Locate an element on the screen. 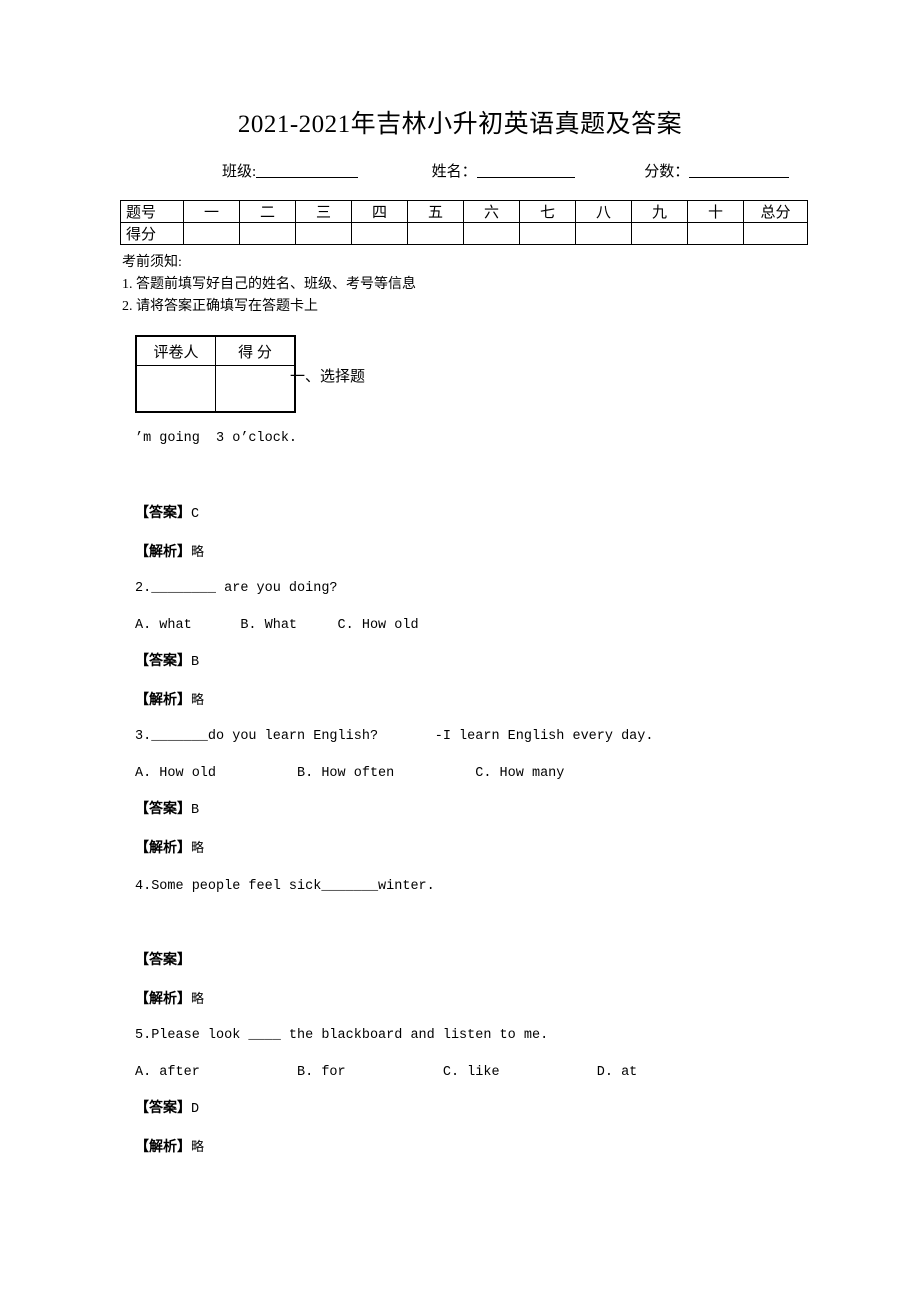 Image resolution: width=920 pixels, height=1302 pixels. student-identity-line: 班级: 姓名： 分数： is located at coordinates (522, 170).